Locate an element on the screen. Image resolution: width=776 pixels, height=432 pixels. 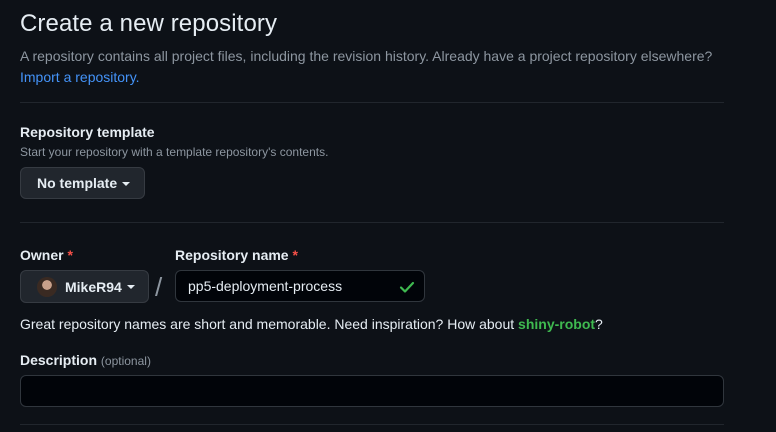
repository-name-input is located at coordinates (300, 286).